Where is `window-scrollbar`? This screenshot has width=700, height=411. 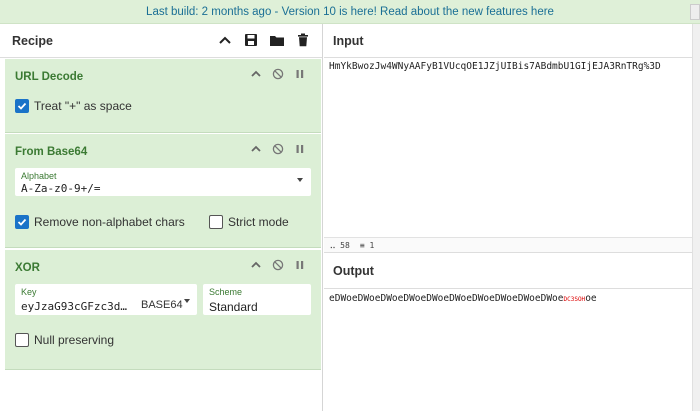
window-scrollbar is located at coordinates (696, 217).